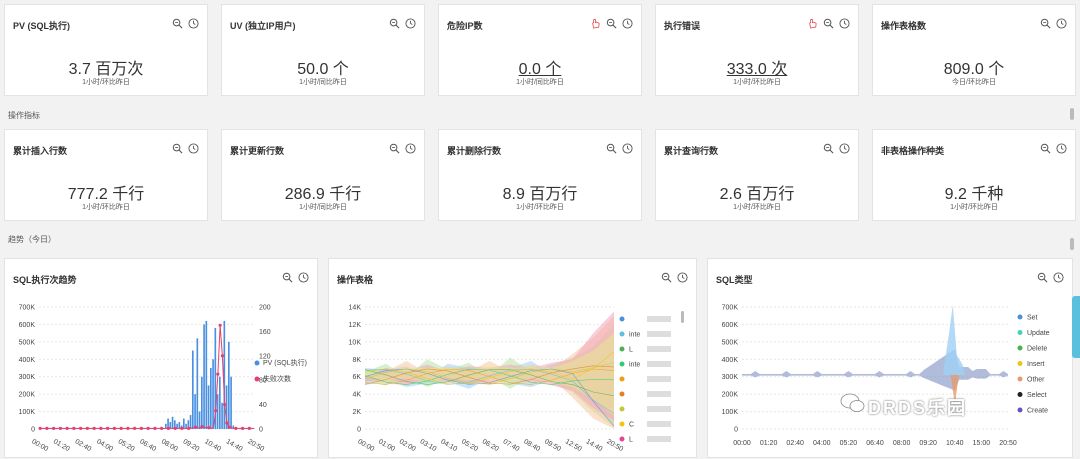 The width and height of the screenshot is (1080, 459). What do you see at coordinates (757, 175) in the screenshot?
I see `metric-card: 累计查询行数 2.6 百万行 1小时/环比昨日` at bounding box center [757, 175].